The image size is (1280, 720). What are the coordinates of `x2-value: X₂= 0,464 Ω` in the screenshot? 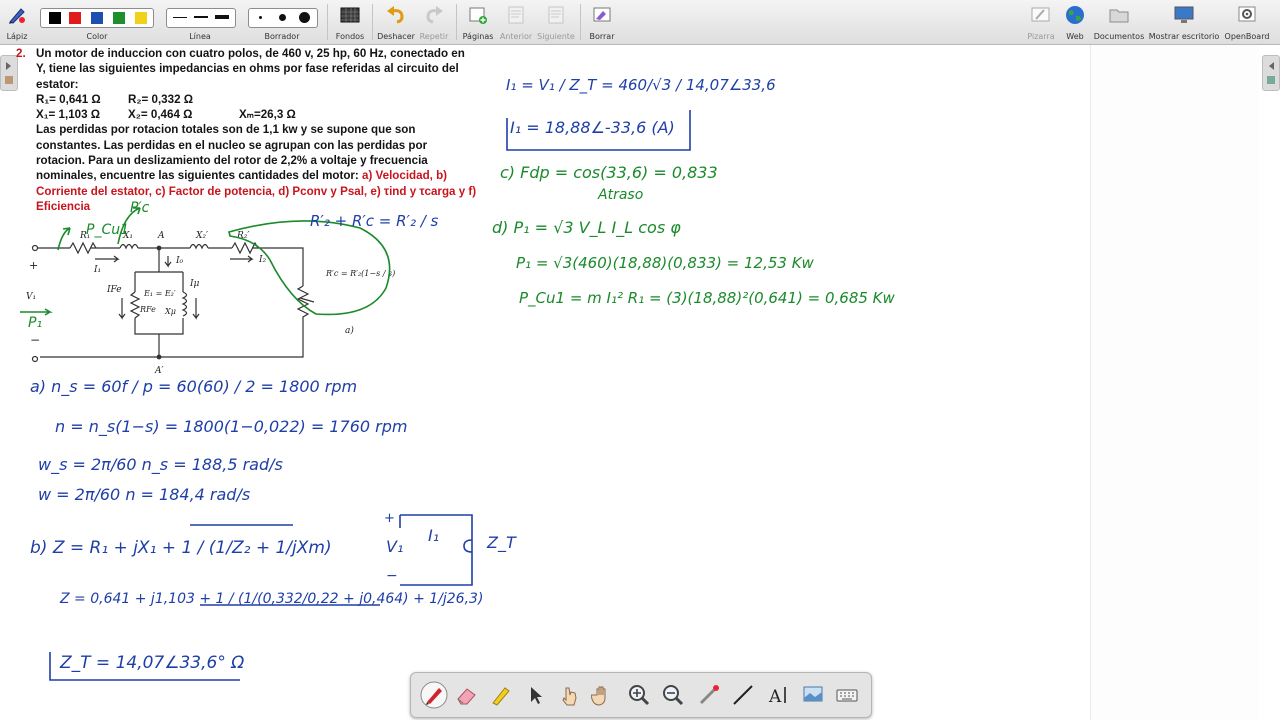 It's located at (160, 115).